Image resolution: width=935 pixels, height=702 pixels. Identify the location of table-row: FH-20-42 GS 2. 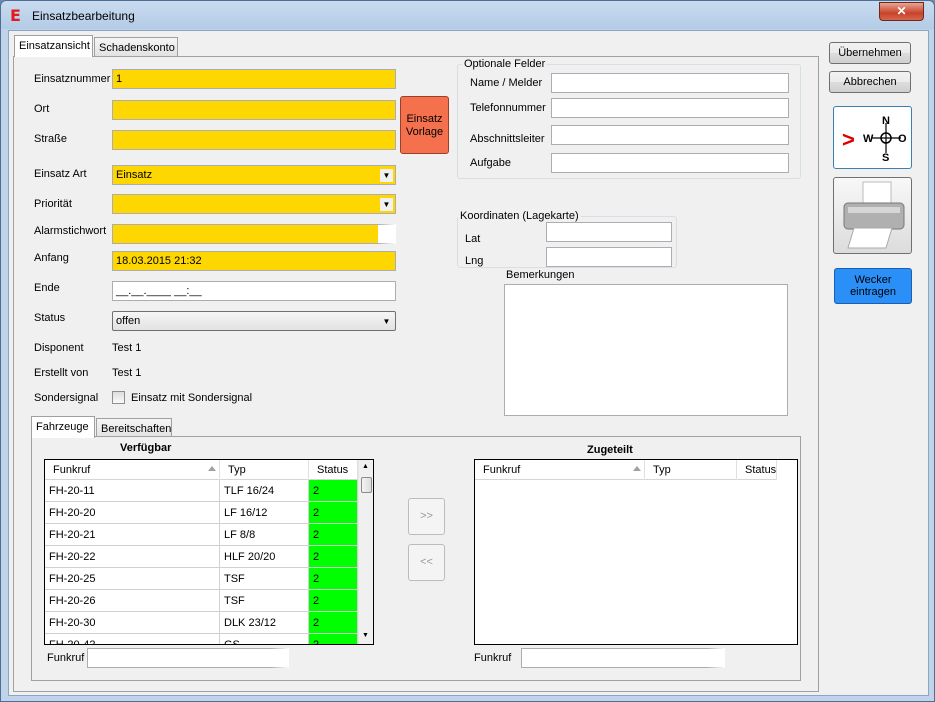
(201, 639).